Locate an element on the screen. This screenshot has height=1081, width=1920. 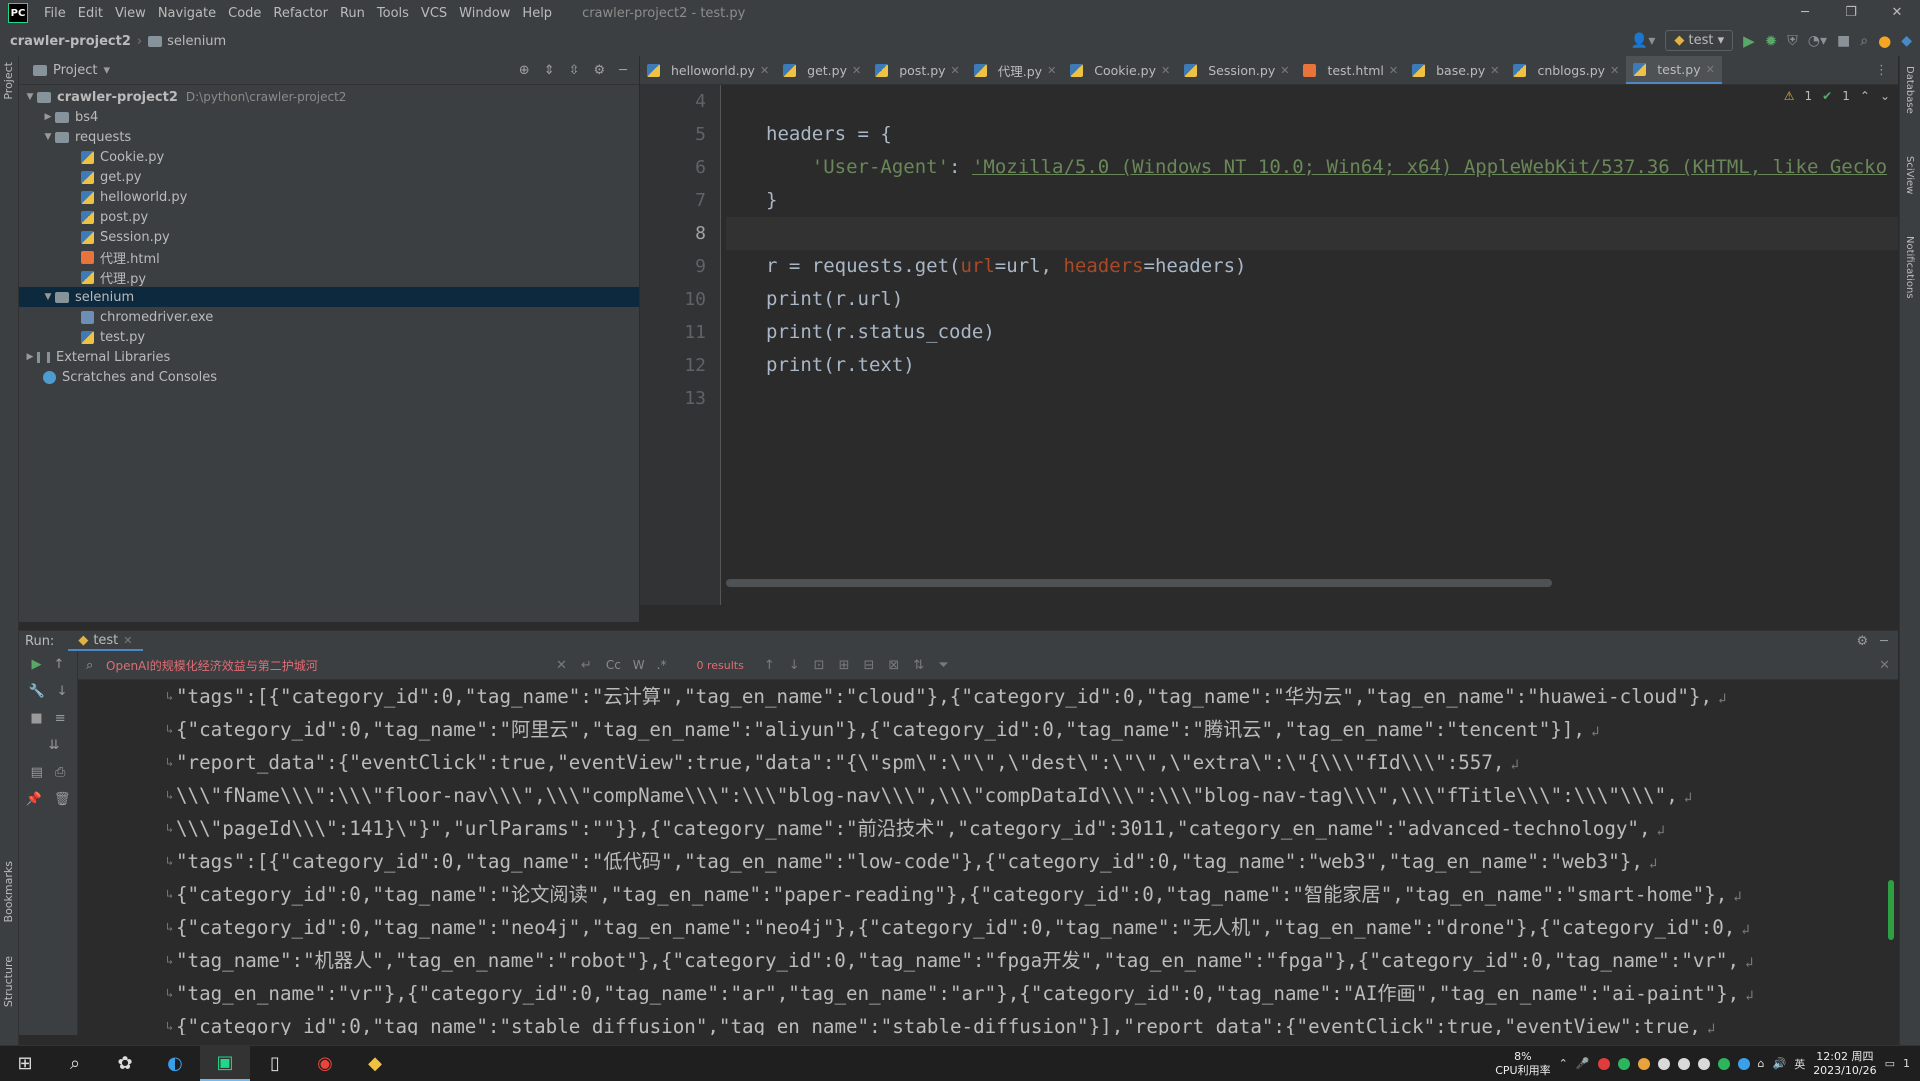
inspection-widget: ⚠ 1 ✔ 1 ⌃ ⌄ is located at coordinates (1837, 96).